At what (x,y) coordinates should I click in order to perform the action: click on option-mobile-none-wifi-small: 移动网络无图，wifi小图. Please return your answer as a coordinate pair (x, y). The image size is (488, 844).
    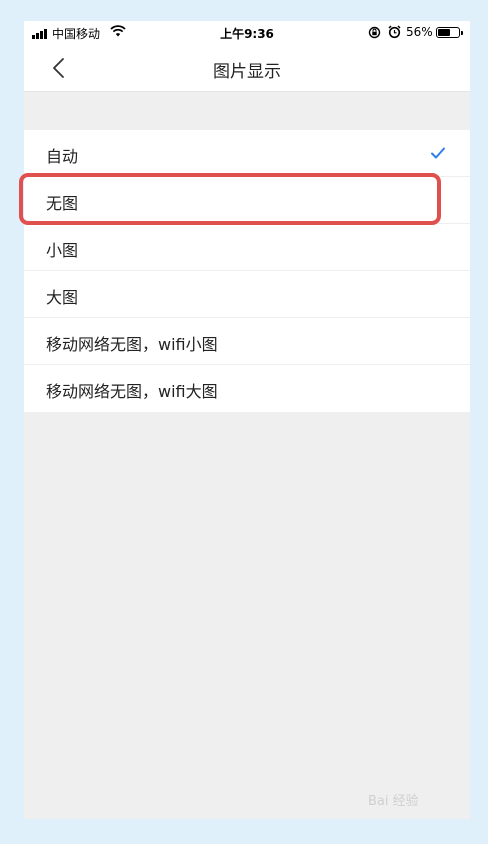
    Looking at the image, I should click on (247, 341).